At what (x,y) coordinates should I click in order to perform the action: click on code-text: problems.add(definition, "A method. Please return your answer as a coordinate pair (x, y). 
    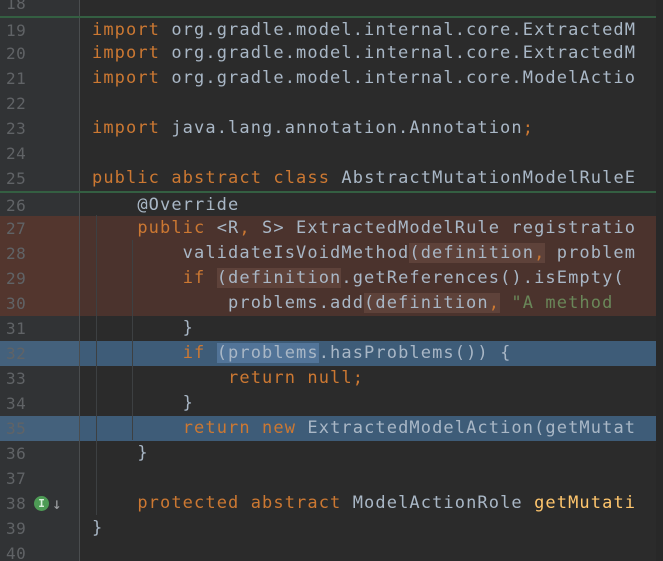
    Looking at the image, I should click on (371, 303).